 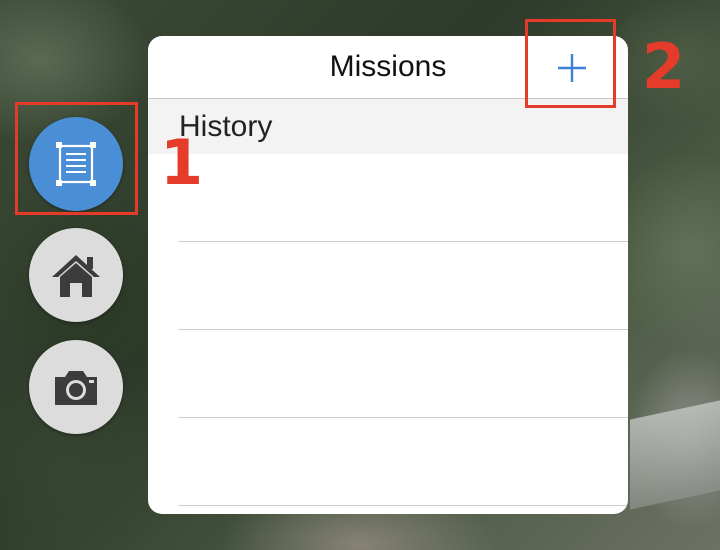 What do you see at coordinates (664, 66) in the screenshot?
I see `annotation-label-2: 2` at bounding box center [664, 66].